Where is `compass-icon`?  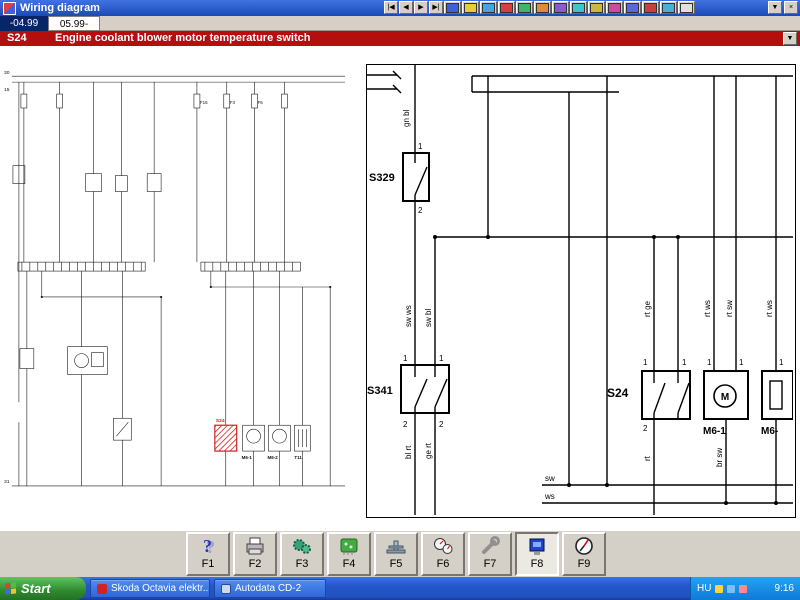
compass-icon is located at coordinates (584, 546).